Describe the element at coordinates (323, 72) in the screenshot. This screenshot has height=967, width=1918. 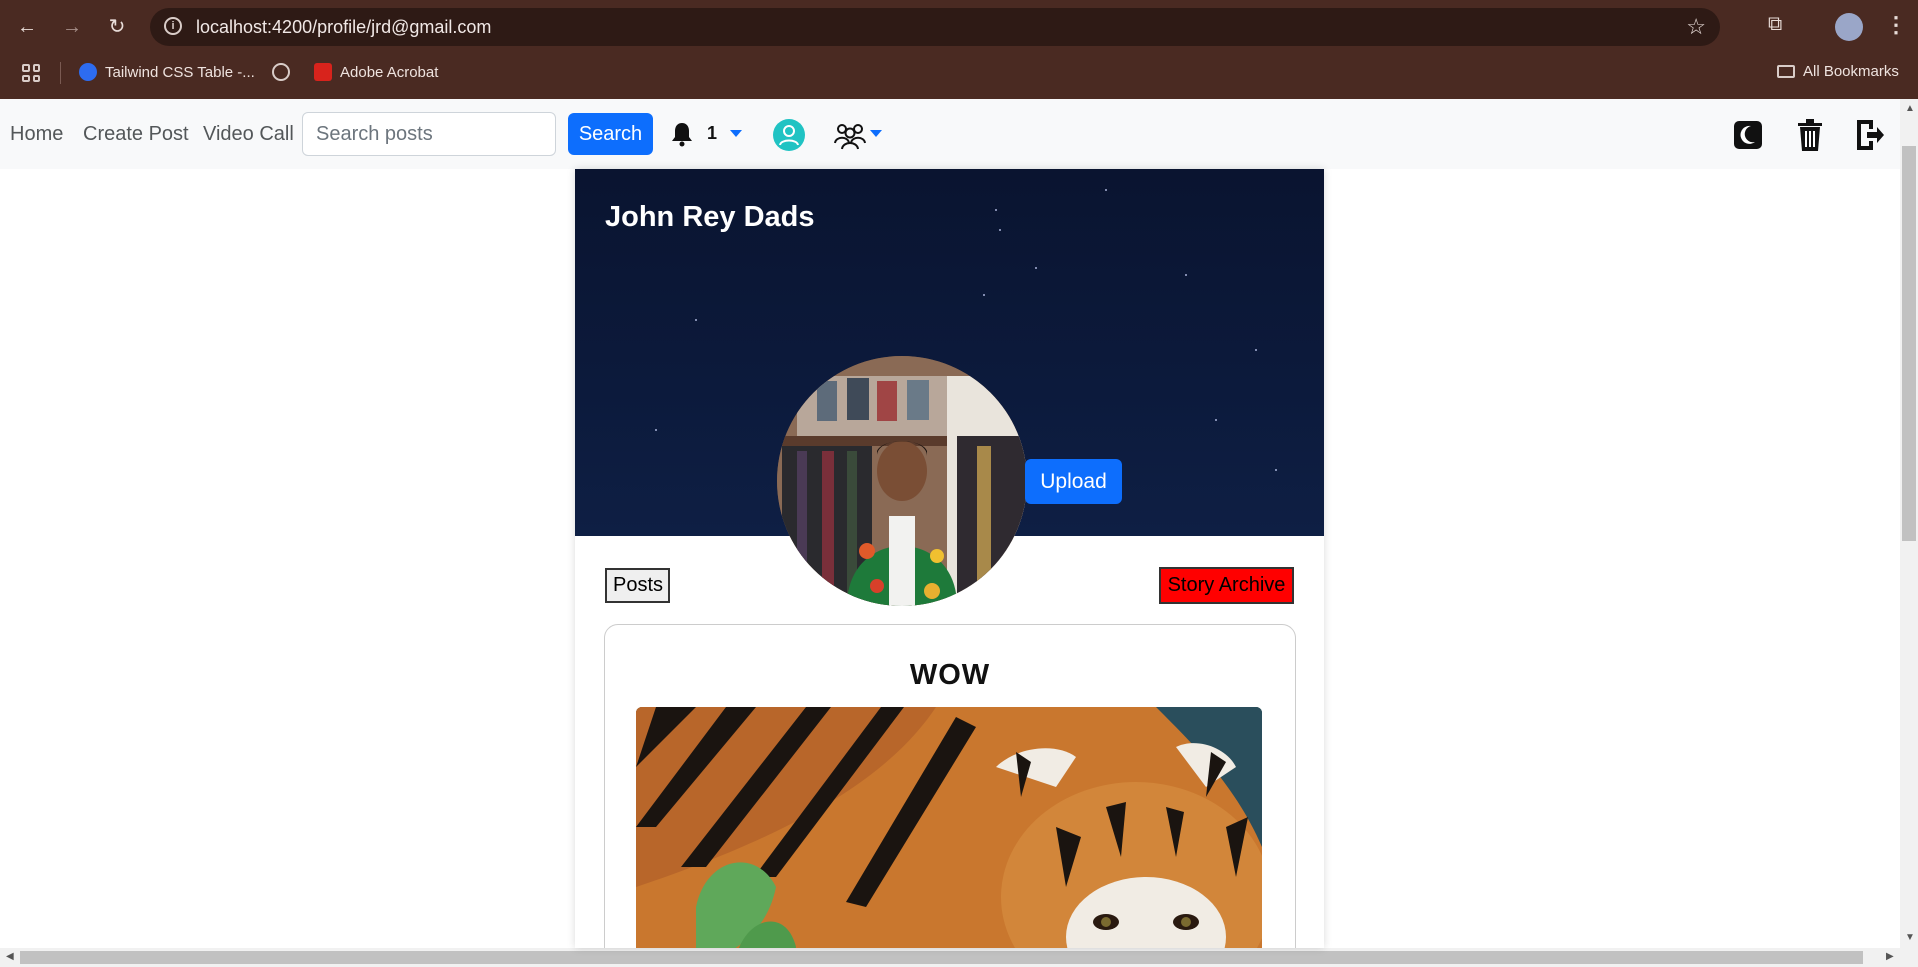
I see `acrobat-icon` at that location.